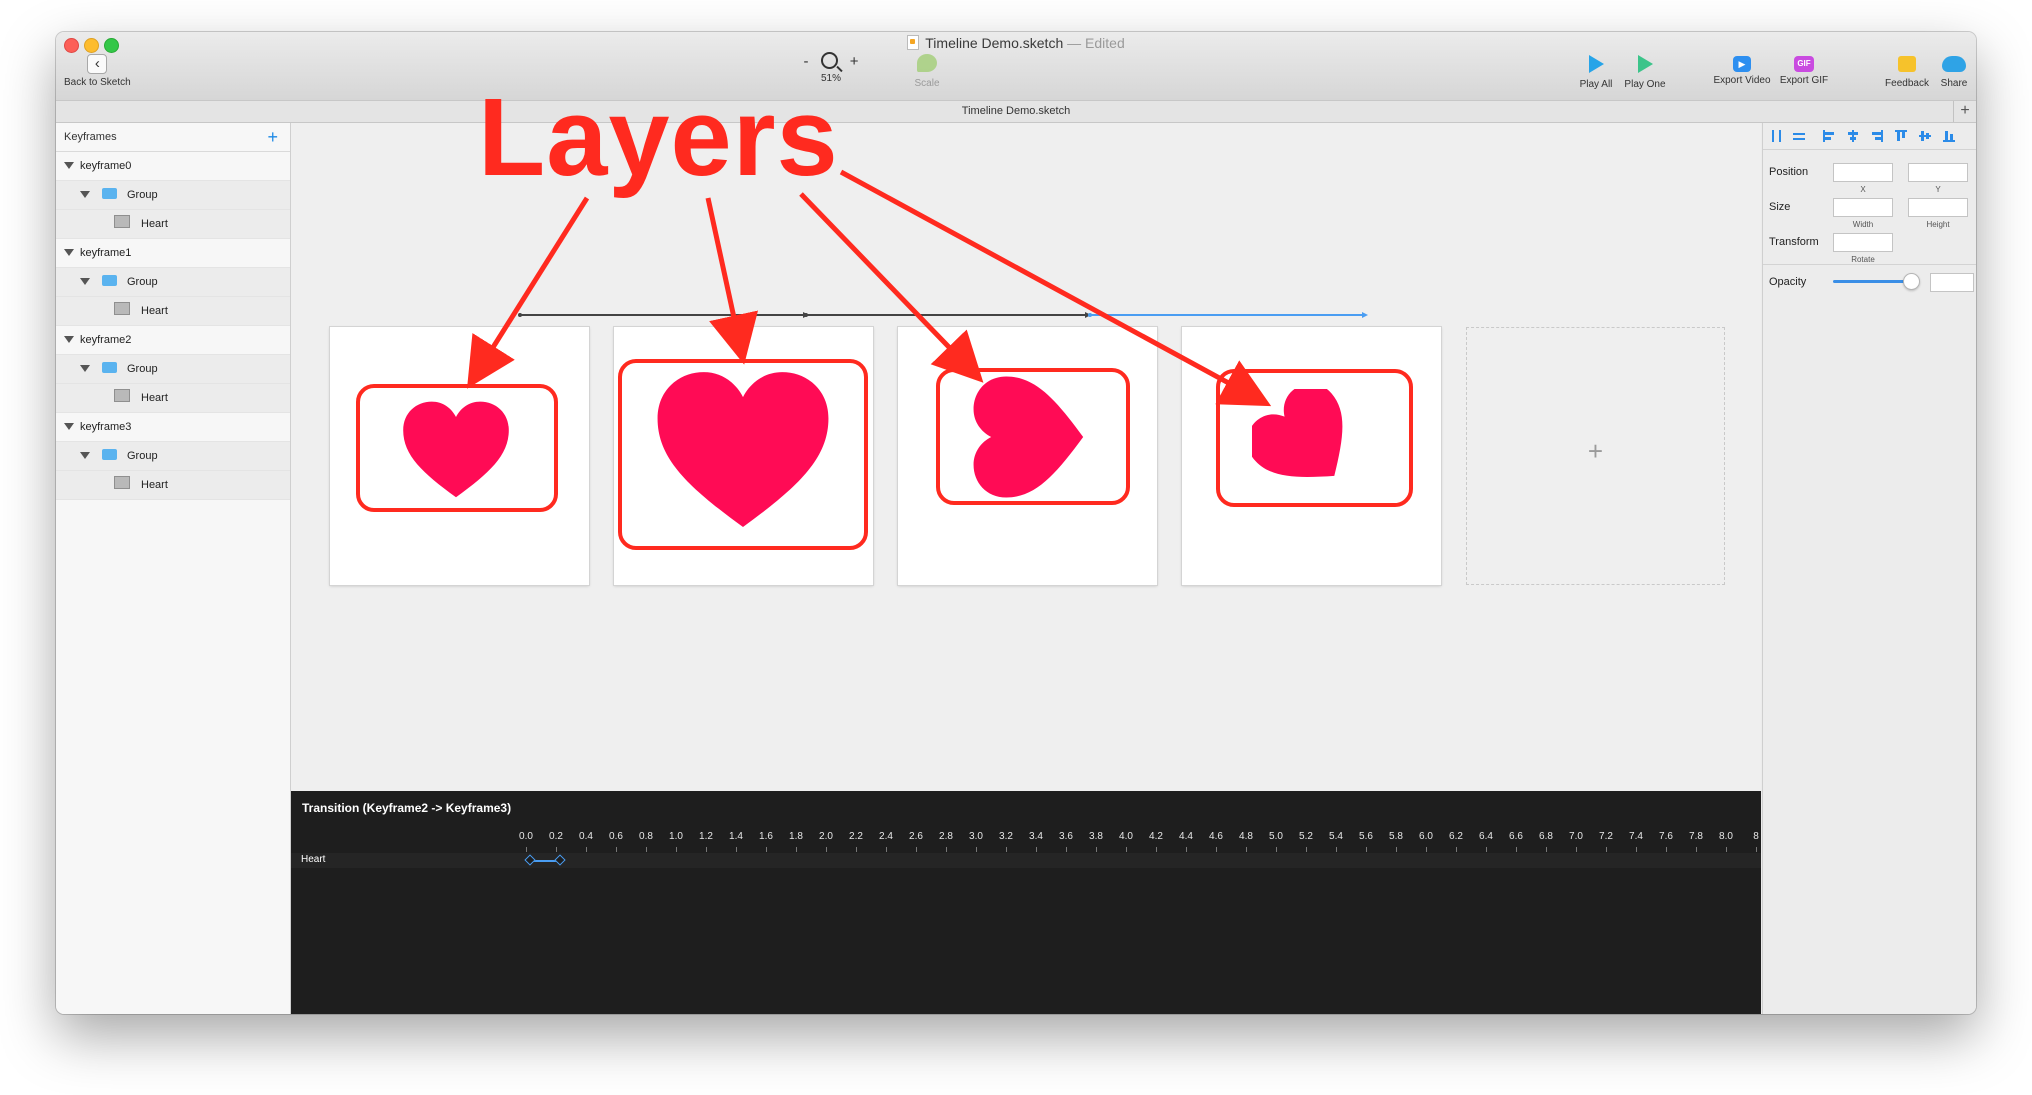  What do you see at coordinates (1576, 836) in the screenshot?
I see `ruler-tick-label: 7.0` at bounding box center [1576, 836].